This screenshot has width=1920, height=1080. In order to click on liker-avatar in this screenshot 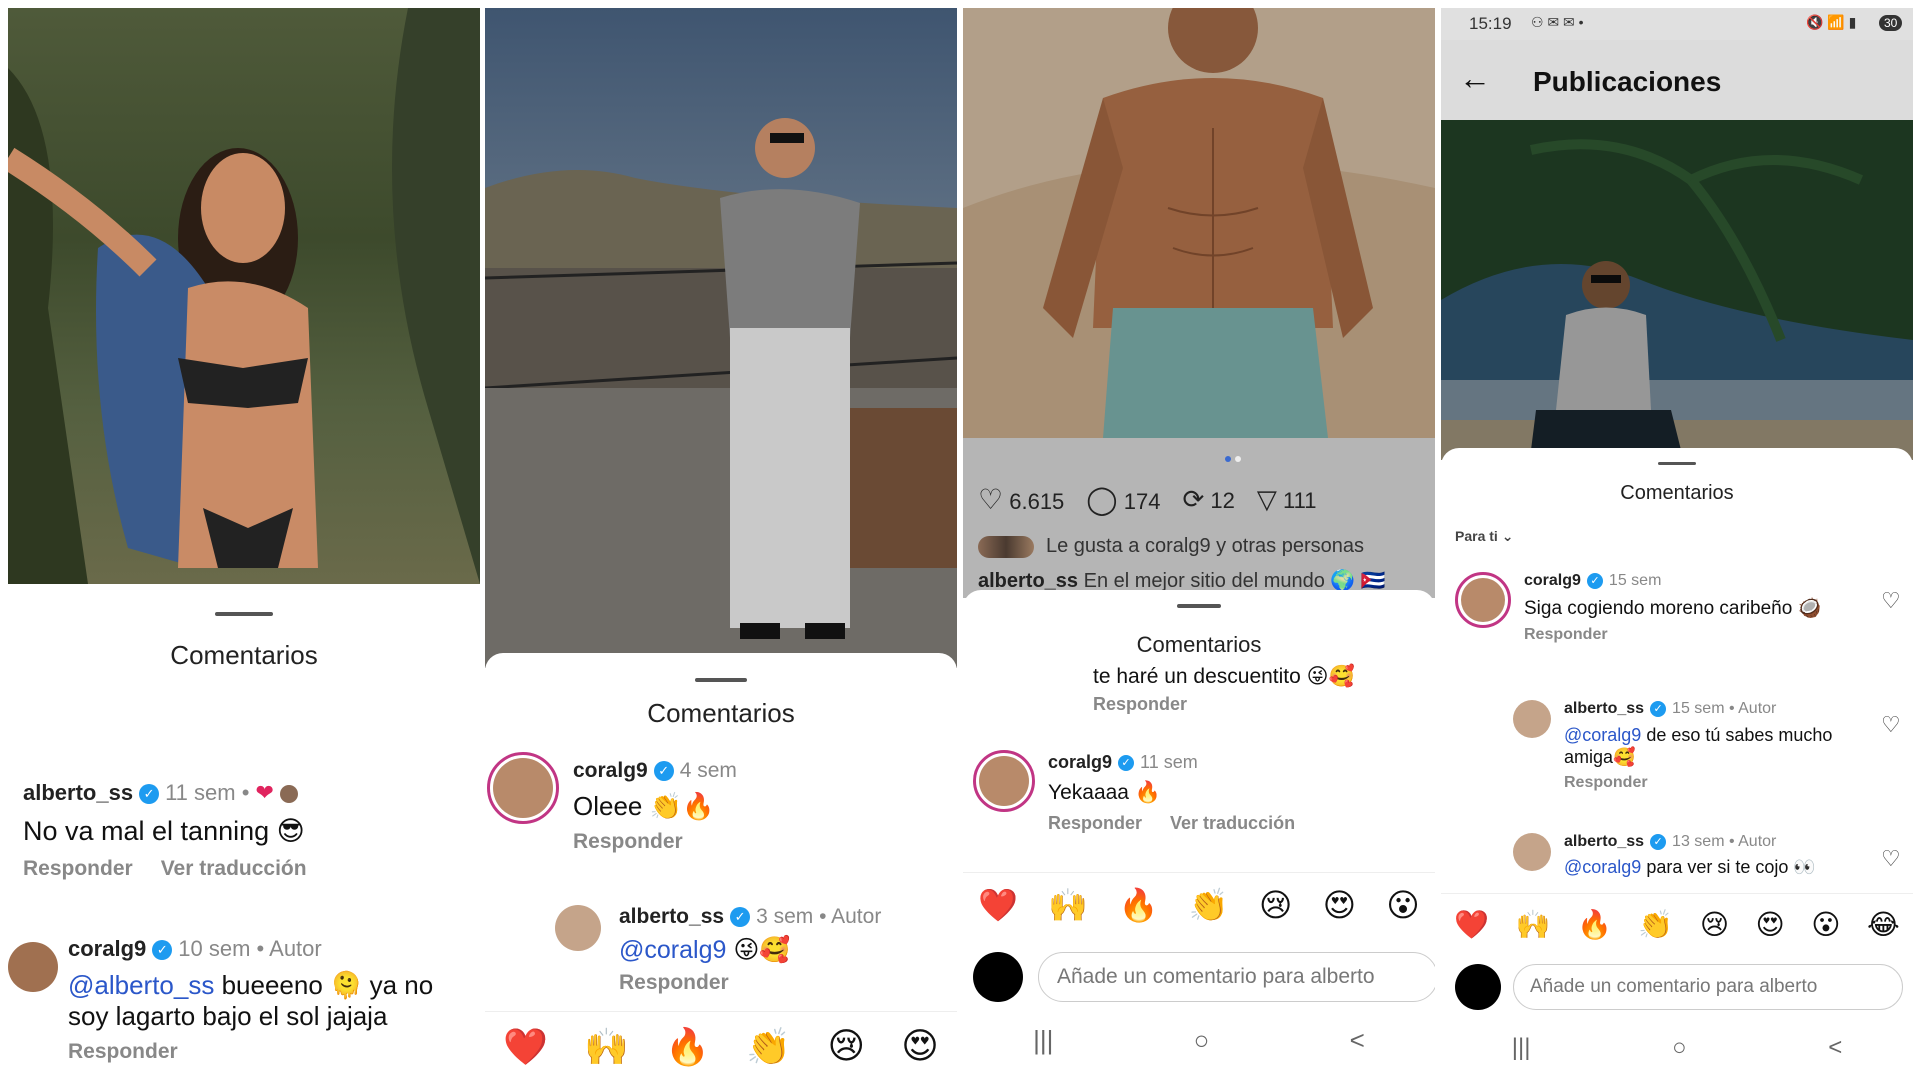, I will do `click(289, 794)`.